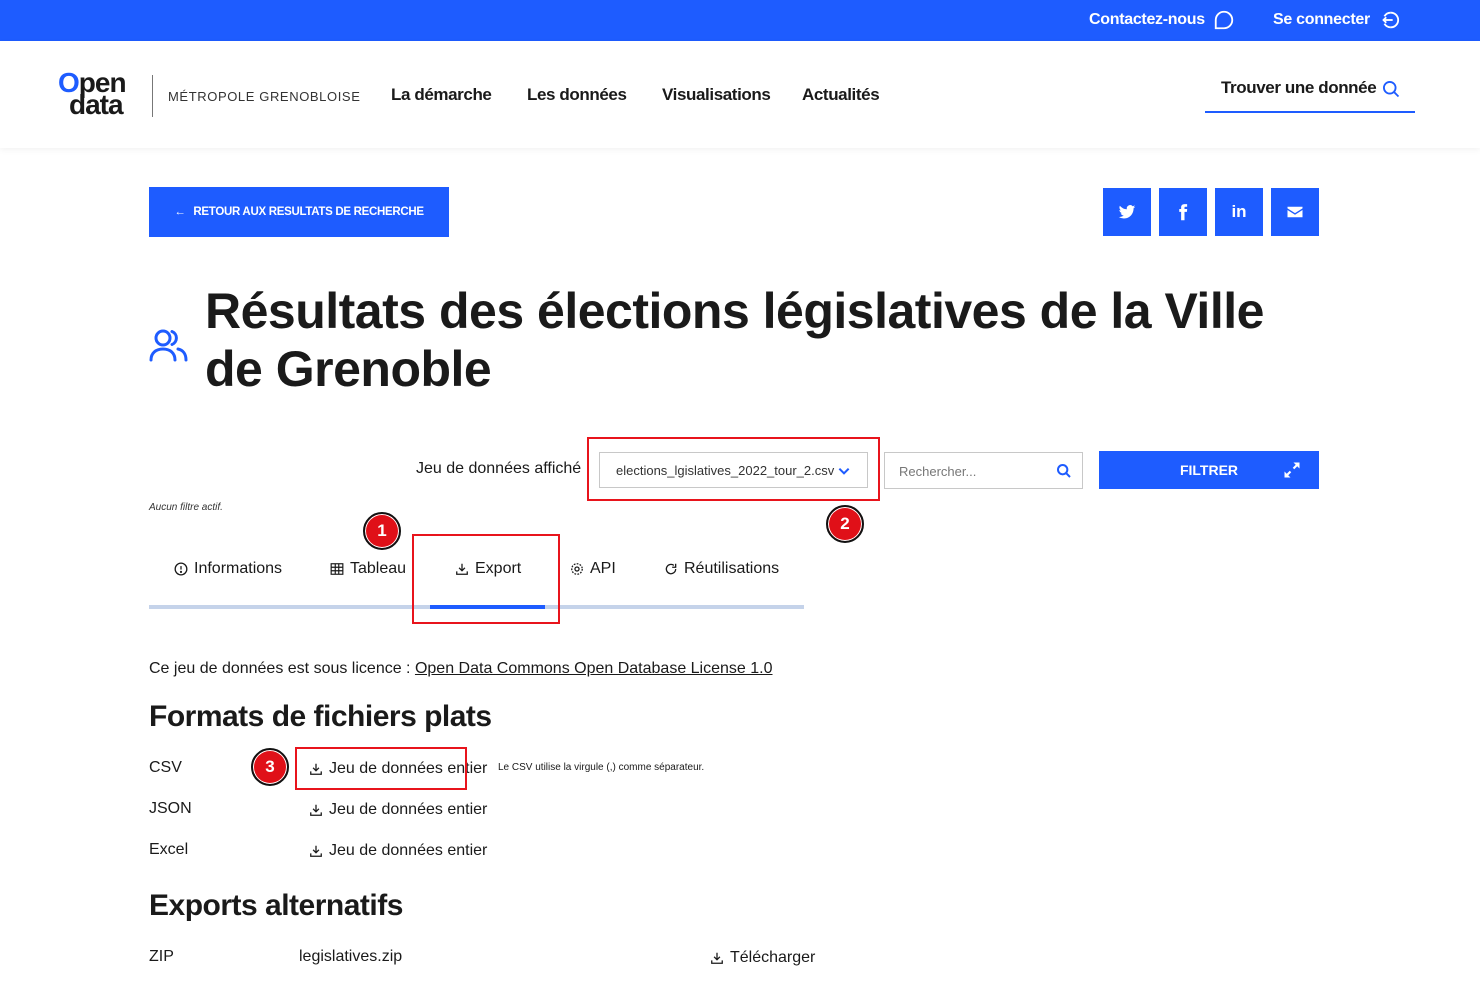 The width and height of the screenshot is (1480, 983). I want to click on find-data-label: Trouver une donnée, so click(1299, 87).